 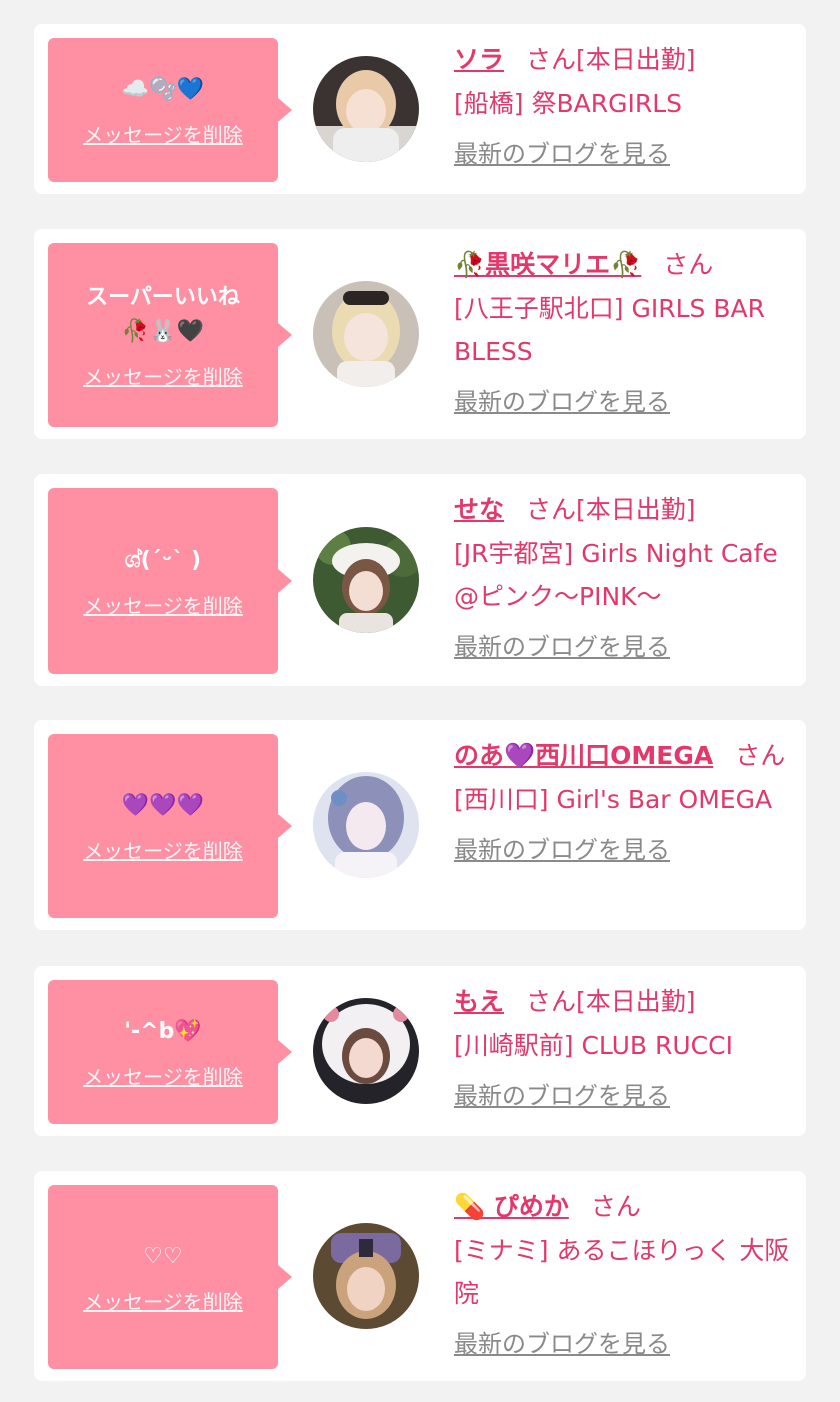 I want to click on cast-name-link: 🥀黒咲マリエ🥀, so click(x=547, y=264).